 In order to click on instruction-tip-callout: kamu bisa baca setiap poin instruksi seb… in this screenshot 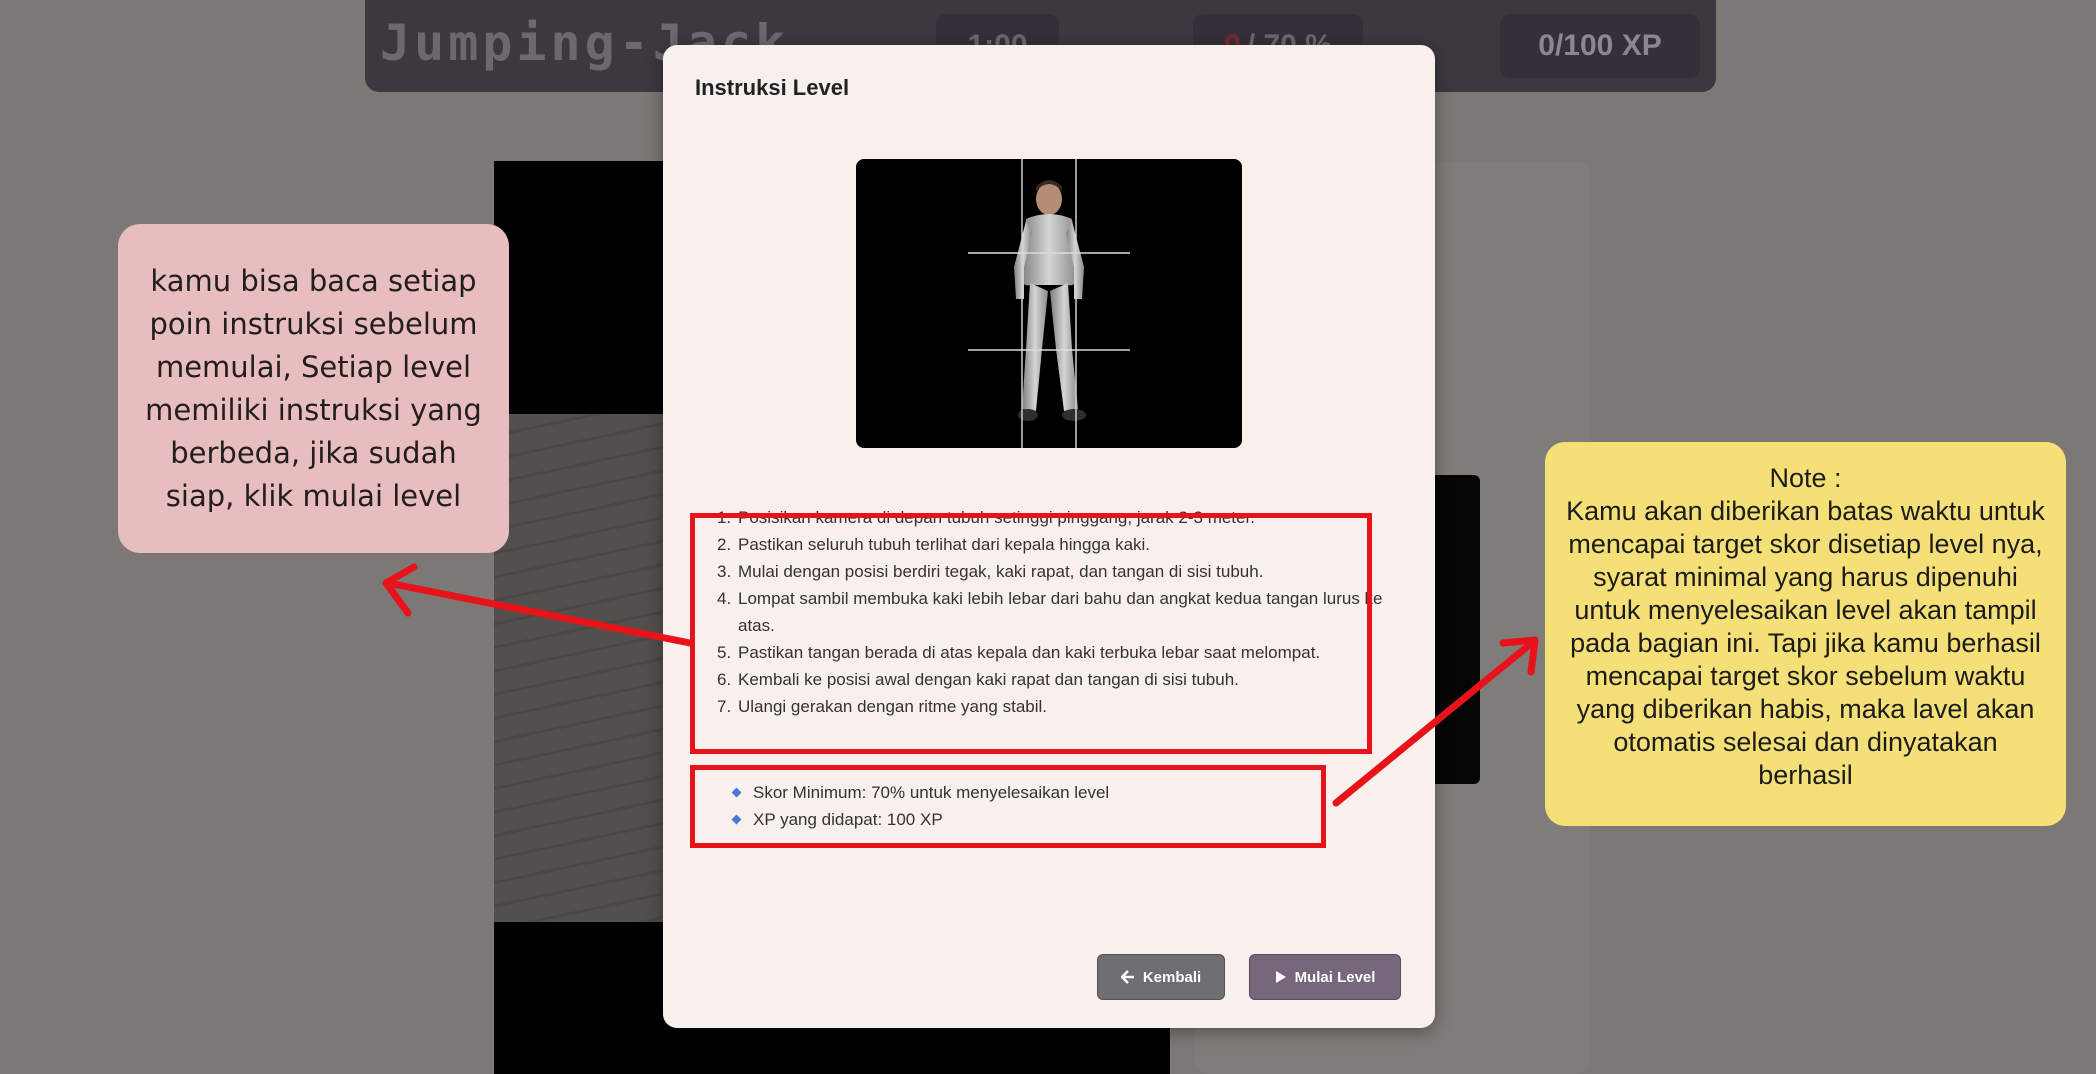, I will do `click(313, 388)`.